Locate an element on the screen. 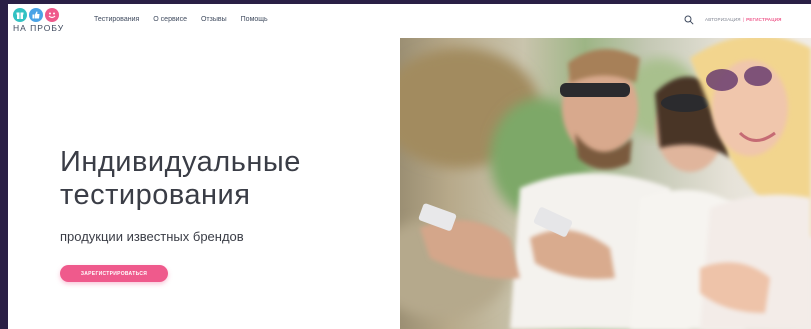  hero-title: Индивидуальные тестирования is located at coordinates (220, 179).